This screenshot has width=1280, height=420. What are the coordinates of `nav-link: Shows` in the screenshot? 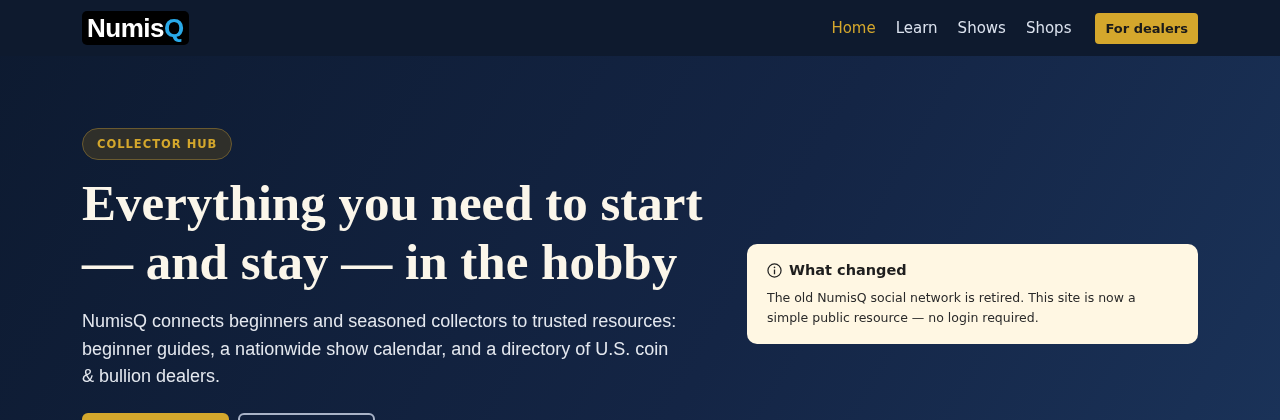 It's located at (981, 28).